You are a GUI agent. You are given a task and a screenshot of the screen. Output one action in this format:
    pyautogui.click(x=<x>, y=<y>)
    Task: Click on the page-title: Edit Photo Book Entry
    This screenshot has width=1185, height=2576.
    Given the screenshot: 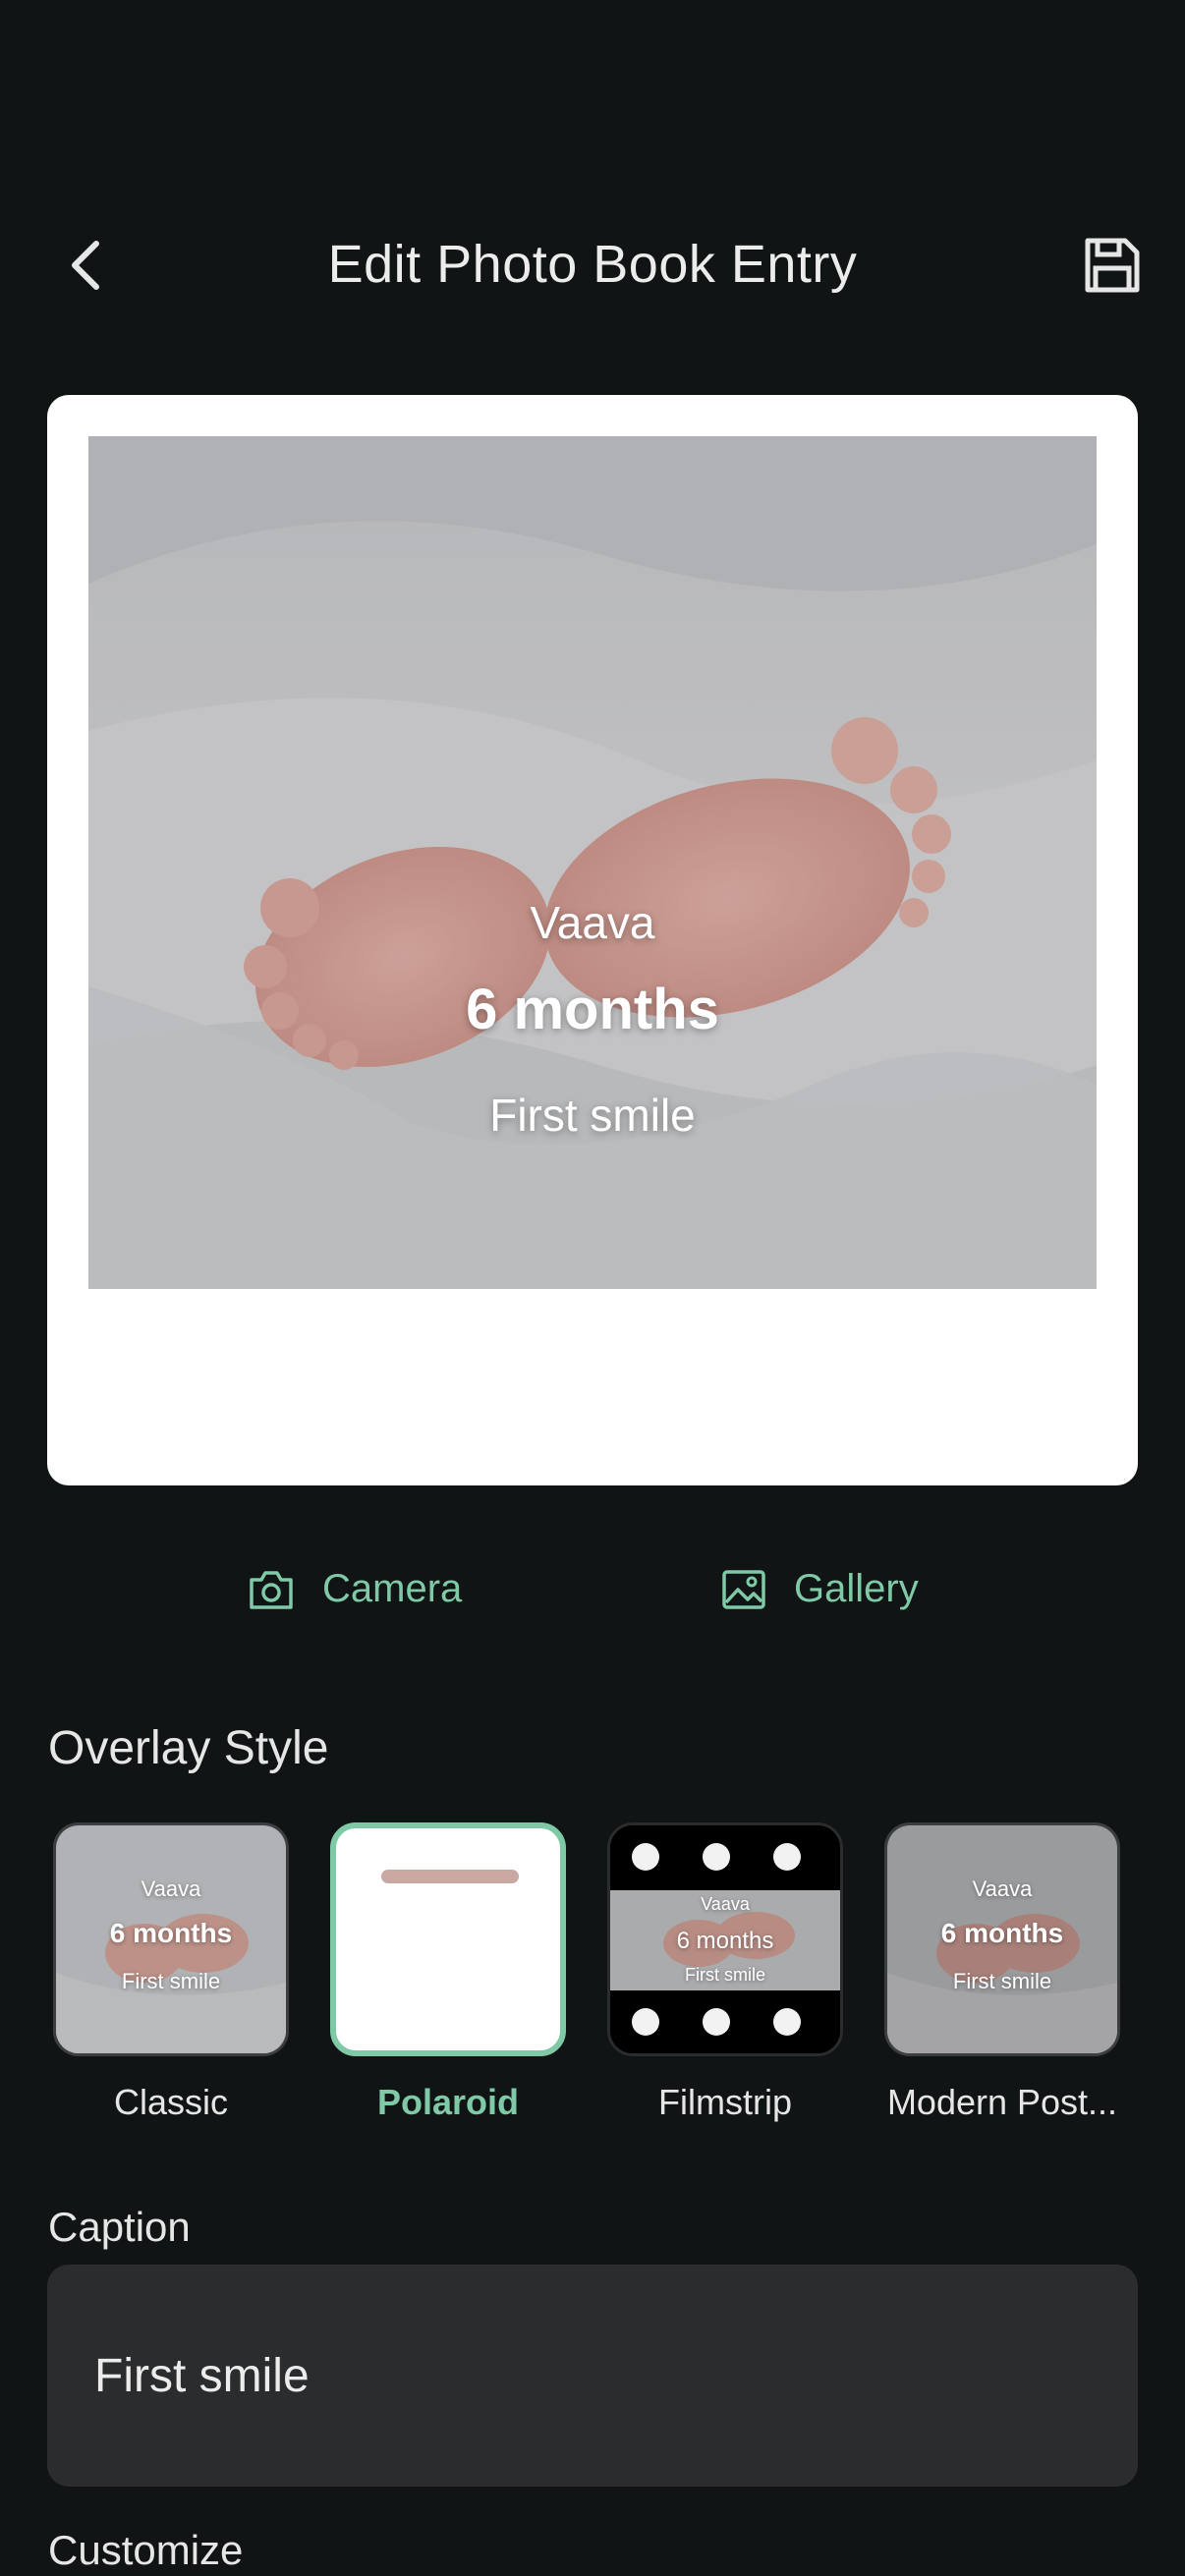 What is the action you would take?
    pyautogui.click(x=592, y=264)
    